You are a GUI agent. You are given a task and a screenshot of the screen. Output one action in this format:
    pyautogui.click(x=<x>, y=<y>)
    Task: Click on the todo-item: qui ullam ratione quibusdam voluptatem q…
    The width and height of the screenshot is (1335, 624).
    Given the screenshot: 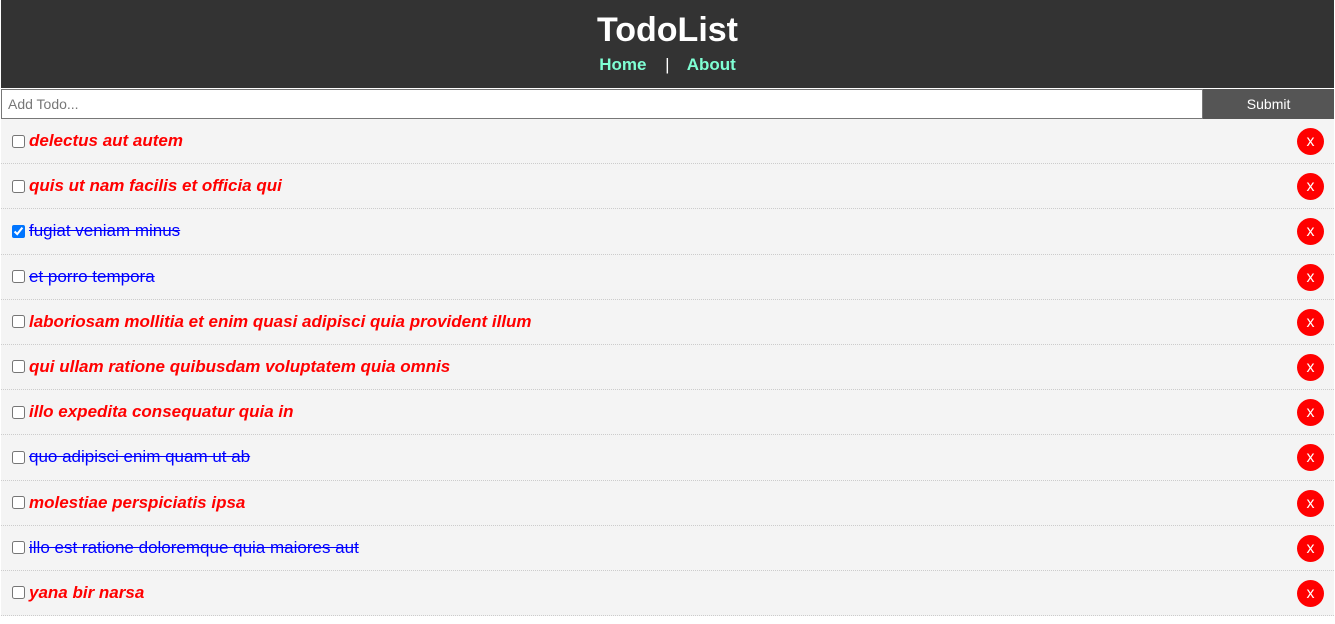 What is the action you would take?
    pyautogui.click(x=667, y=367)
    